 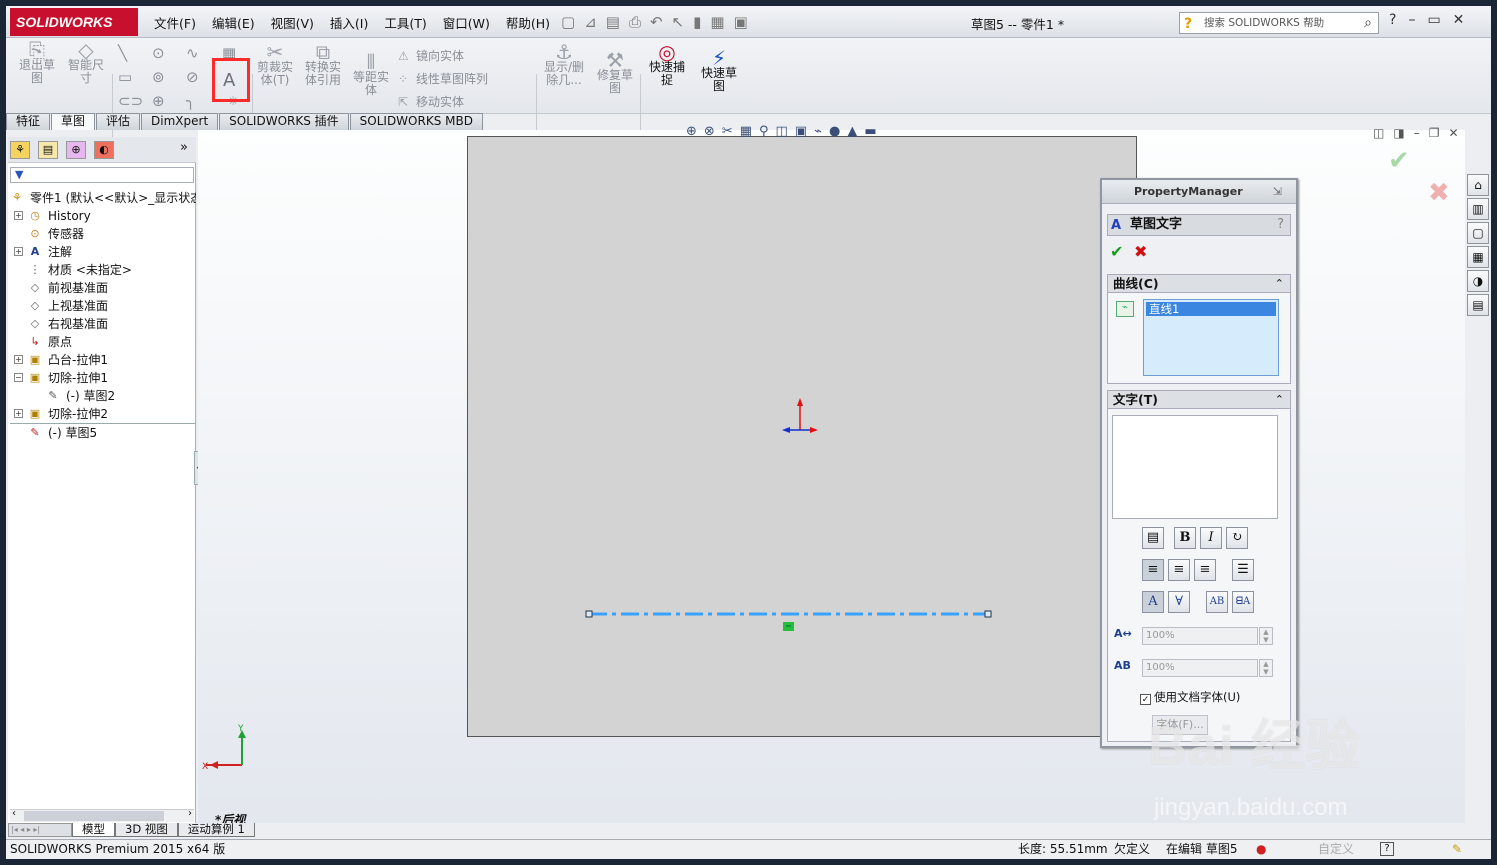 What do you see at coordinates (104, 150) in the screenshot?
I see `display-manager-icon: ◐` at bounding box center [104, 150].